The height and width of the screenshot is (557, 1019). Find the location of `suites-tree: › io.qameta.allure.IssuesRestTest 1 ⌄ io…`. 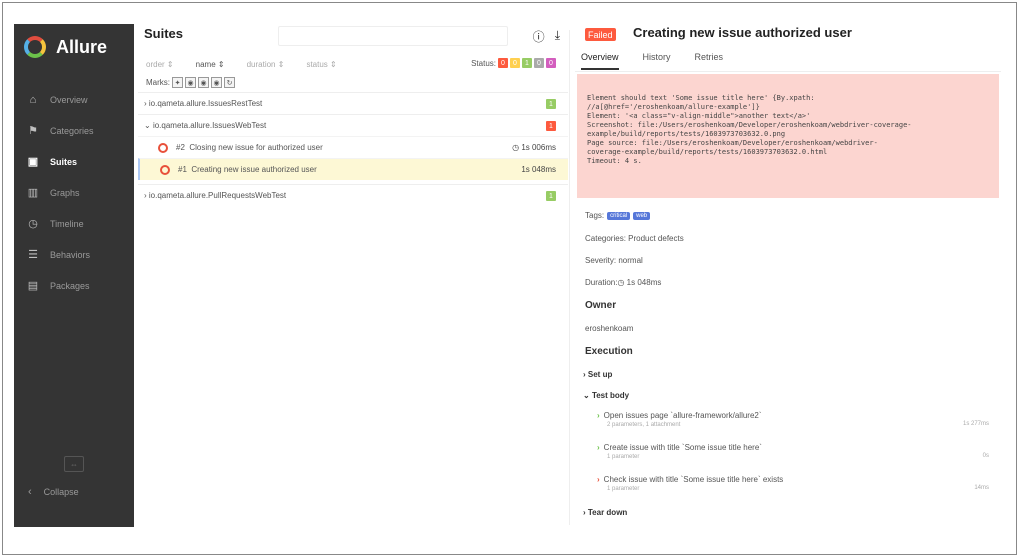

suites-tree: › io.qameta.allure.IssuesRestTest 1 ⌄ io… is located at coordinates (353, 149).